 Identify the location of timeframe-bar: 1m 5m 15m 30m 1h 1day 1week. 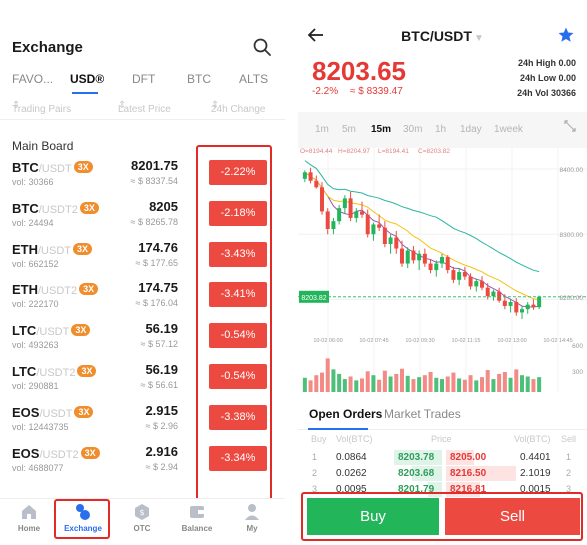
(442, 130).